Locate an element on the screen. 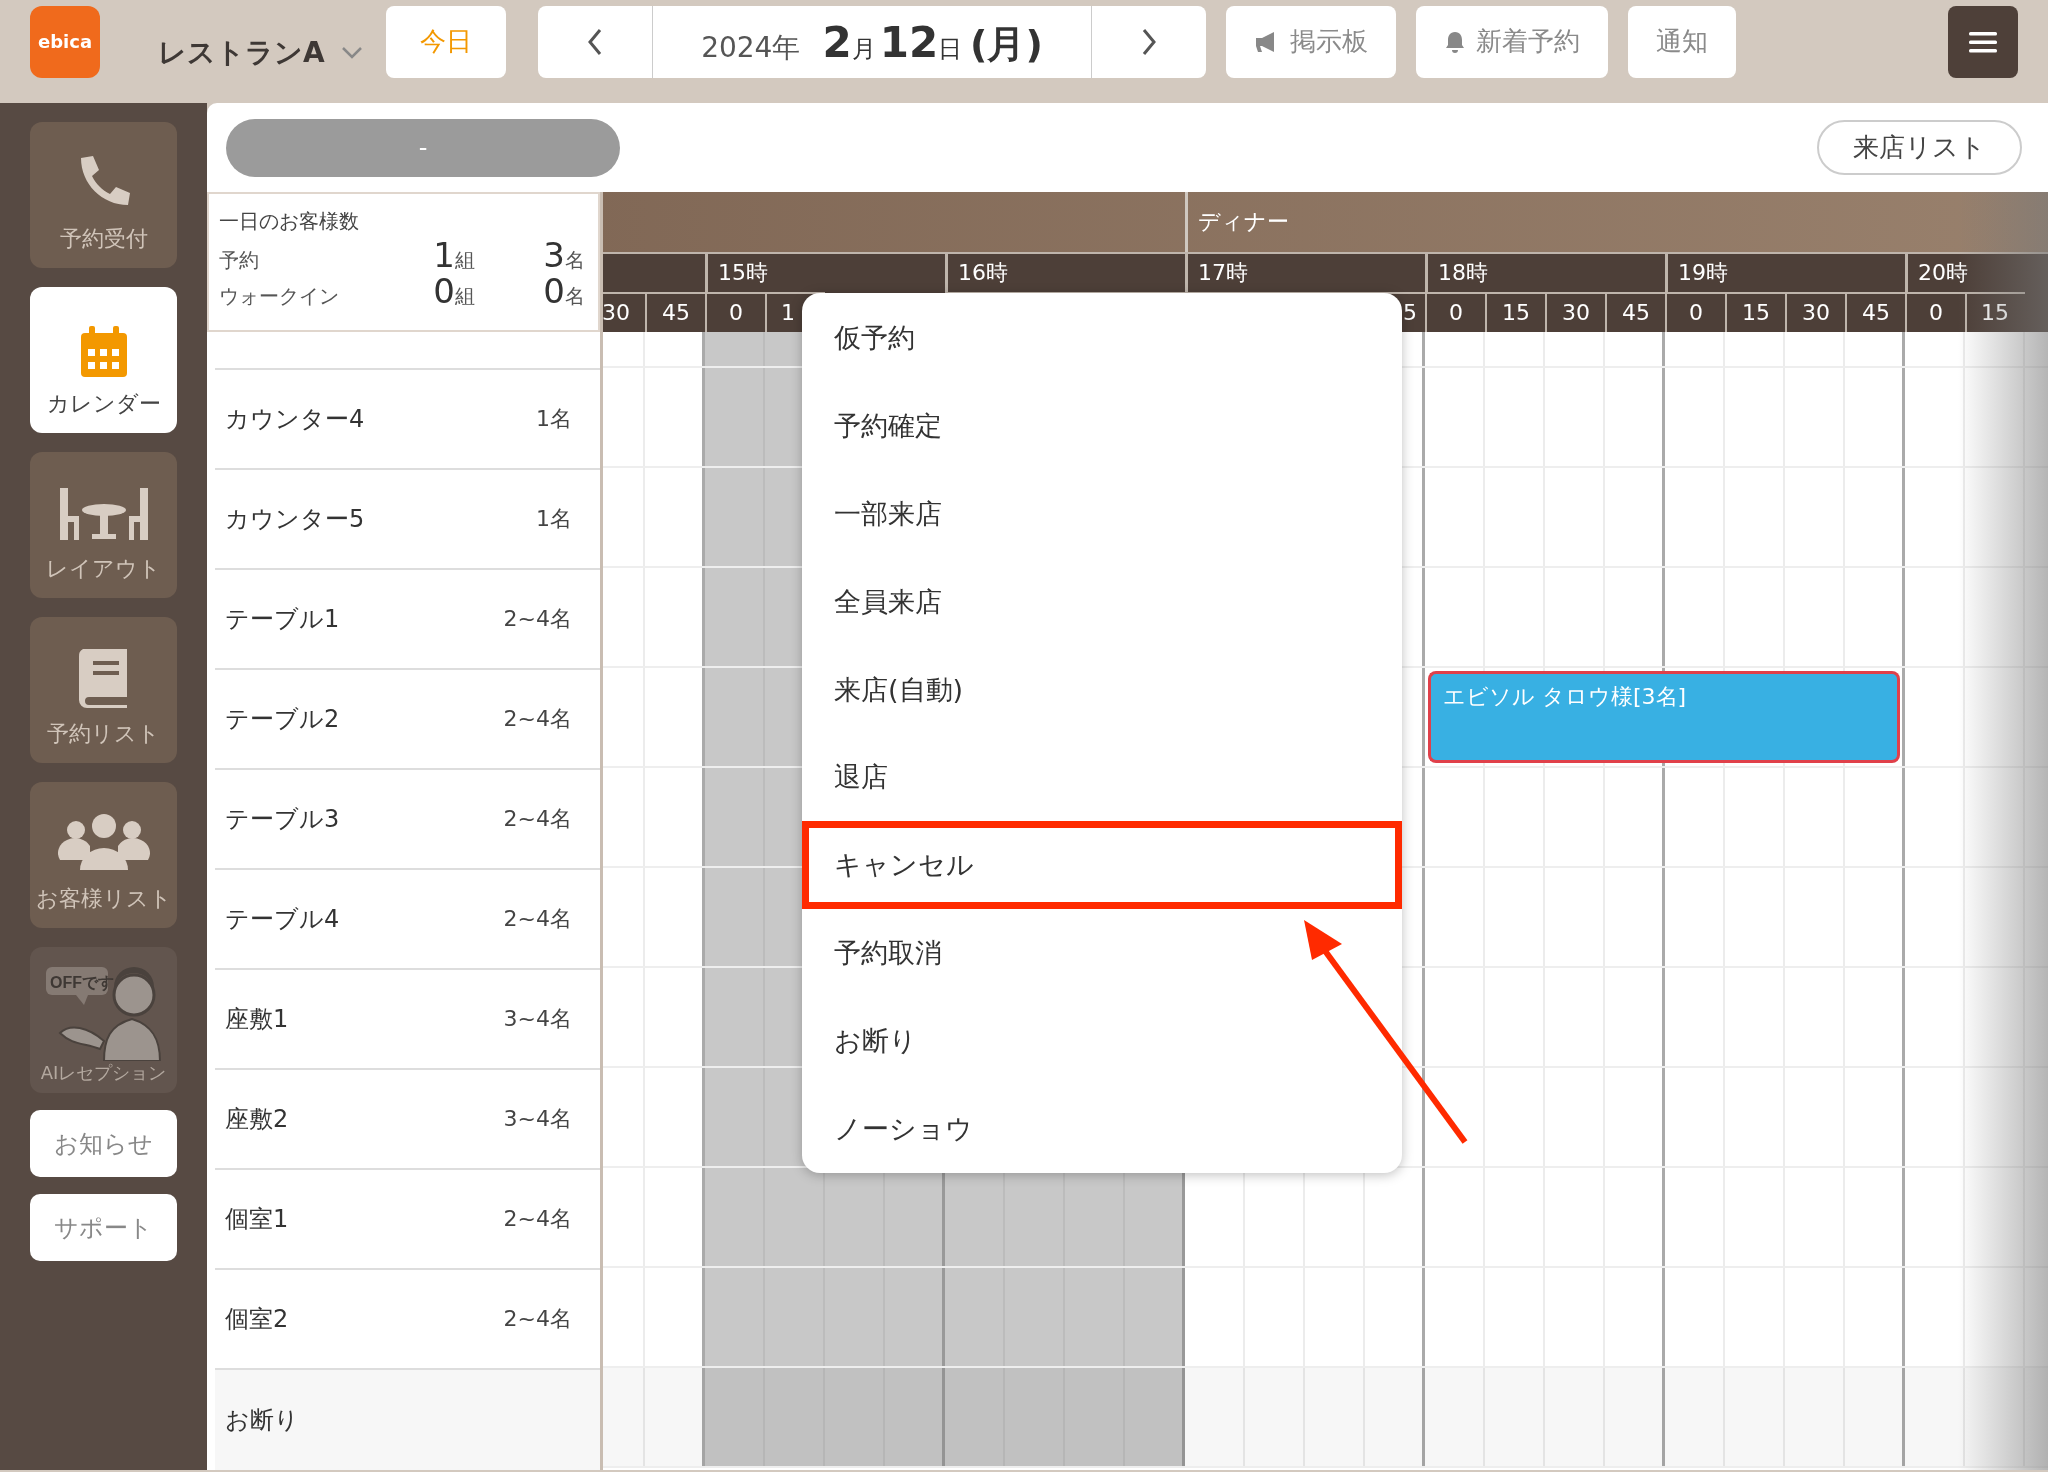  current-date: 2024年 2 月 12 日 (月) is located at coordinates (872, 41).